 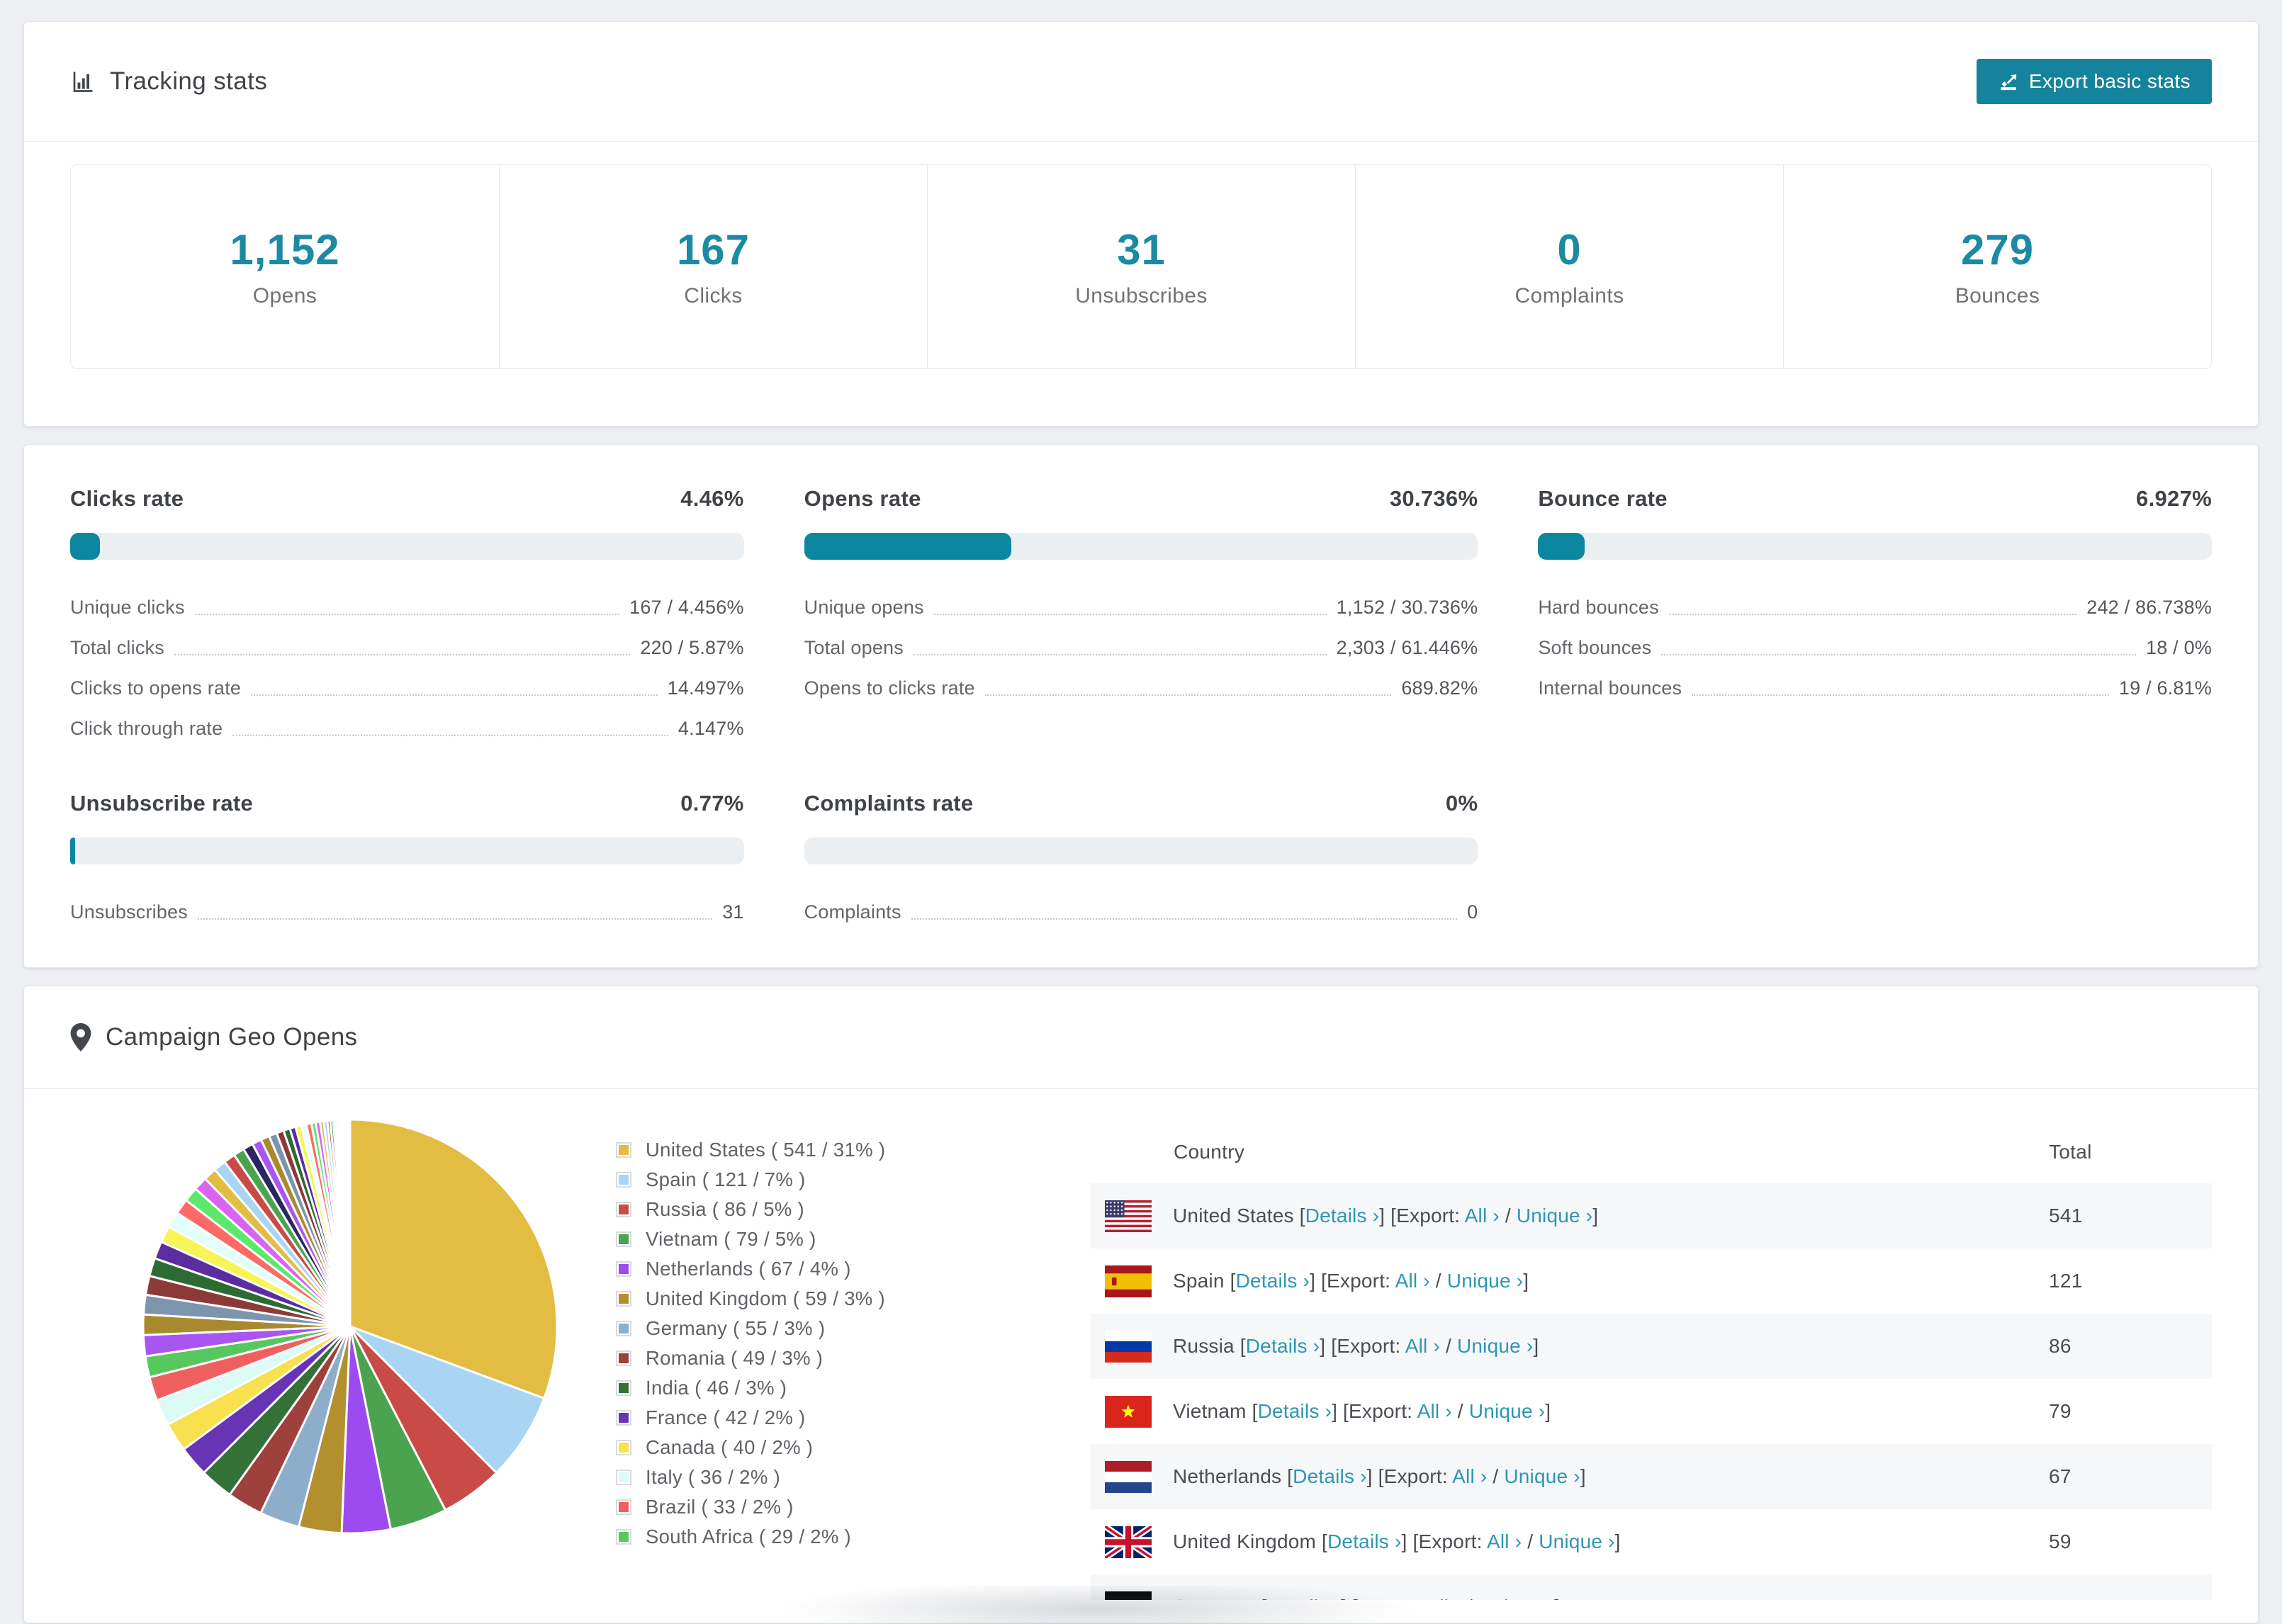 I want to click on slash: /, so click(x=1460, y=1411).